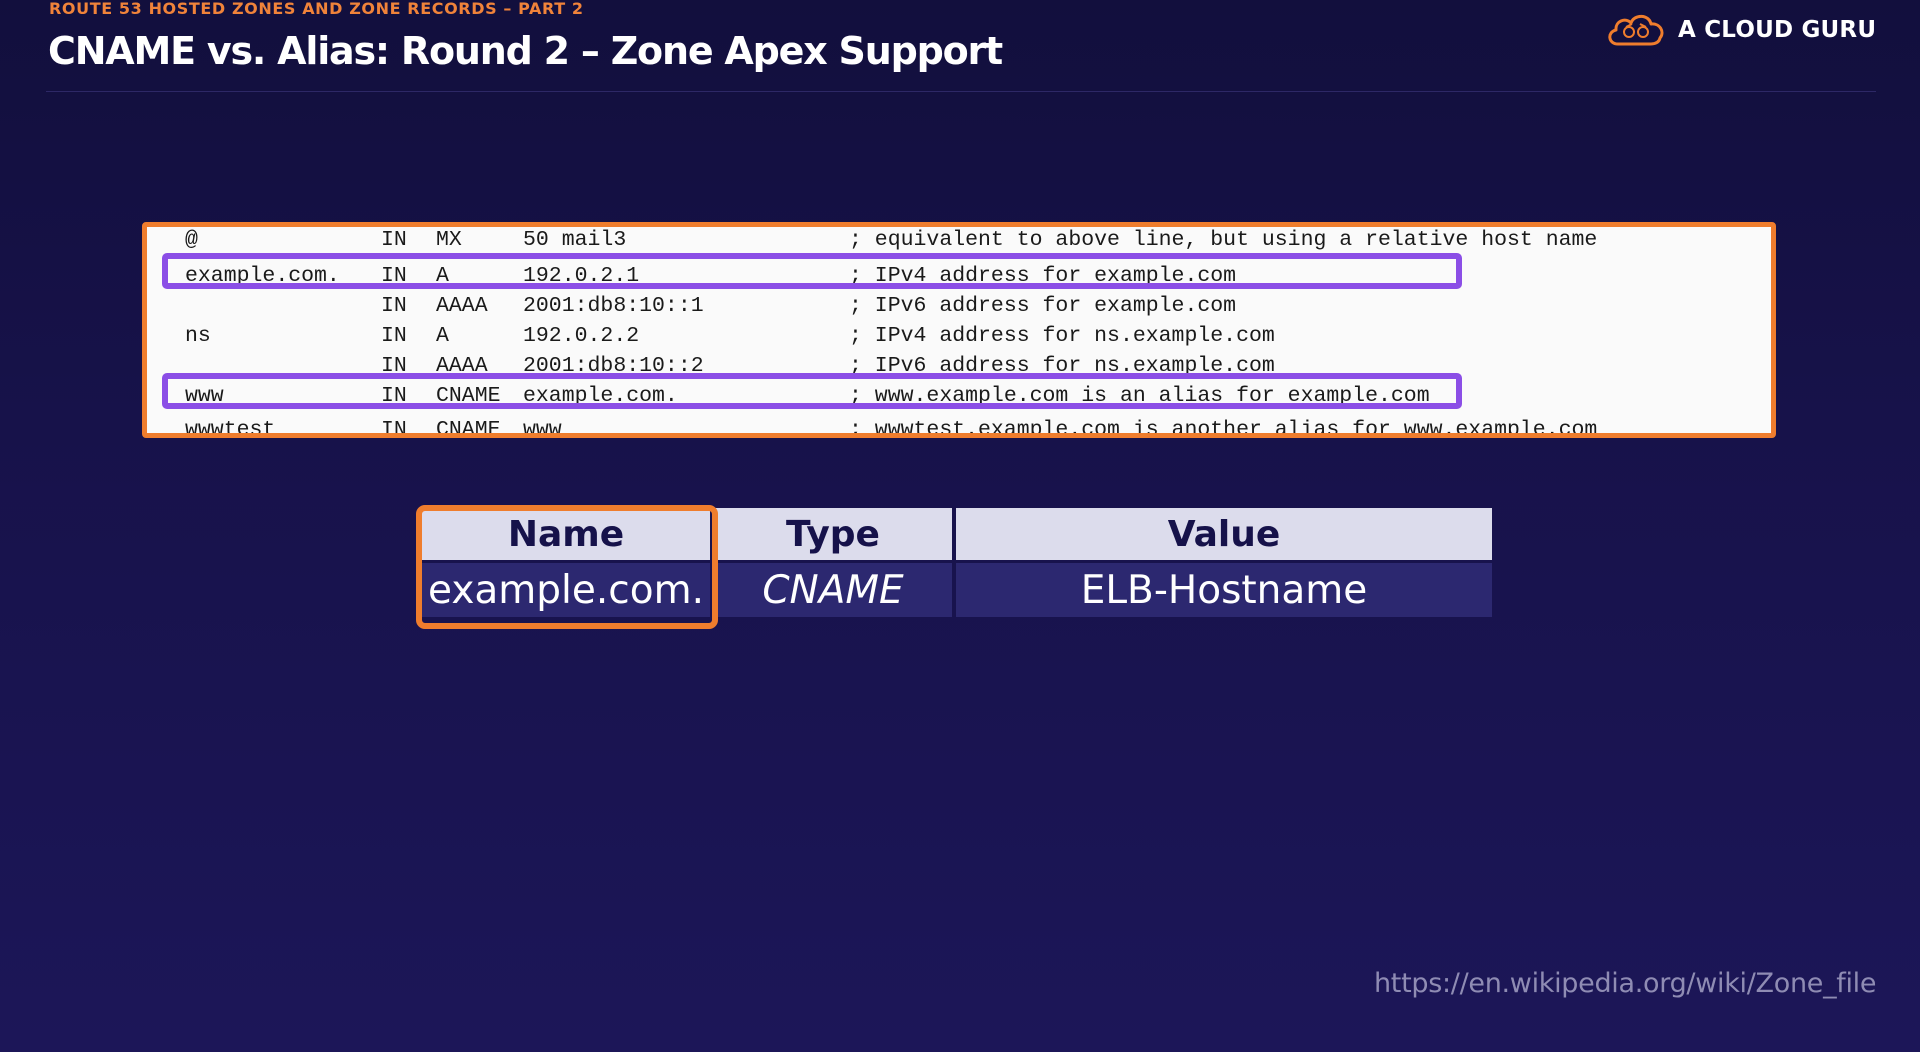 The image size is (1920, 1052). I want to click on zone-value: www, so click(542, 428).